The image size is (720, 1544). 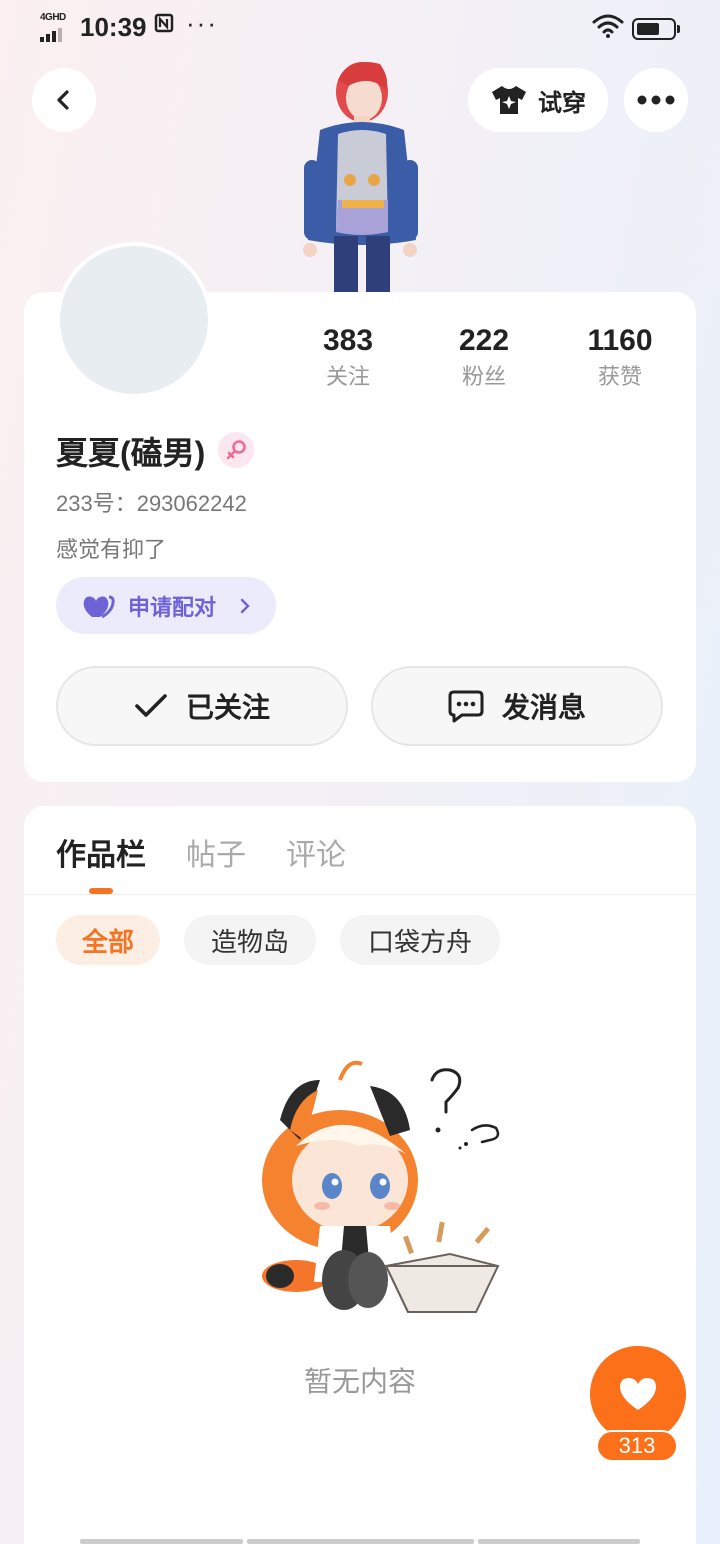 What do you see at coordinates (245, 605) in the screenshot?
I see `chevron-right-icon` at bounding box center [245, 605].